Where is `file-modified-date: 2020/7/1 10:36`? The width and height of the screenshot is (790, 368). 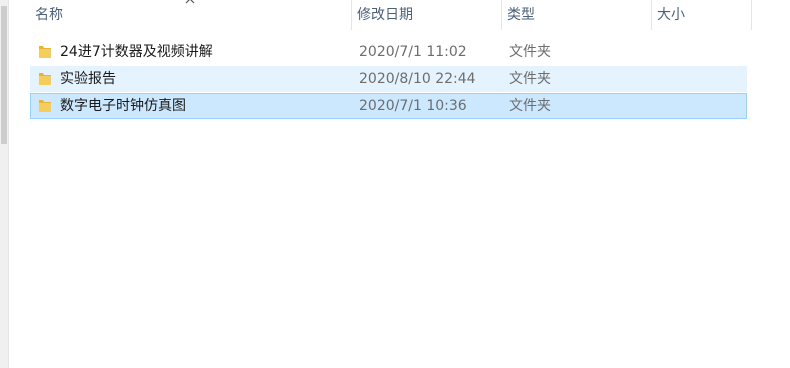
file-modified-date: 2020/7/1 10:36 is located at coordinates (413, 106).